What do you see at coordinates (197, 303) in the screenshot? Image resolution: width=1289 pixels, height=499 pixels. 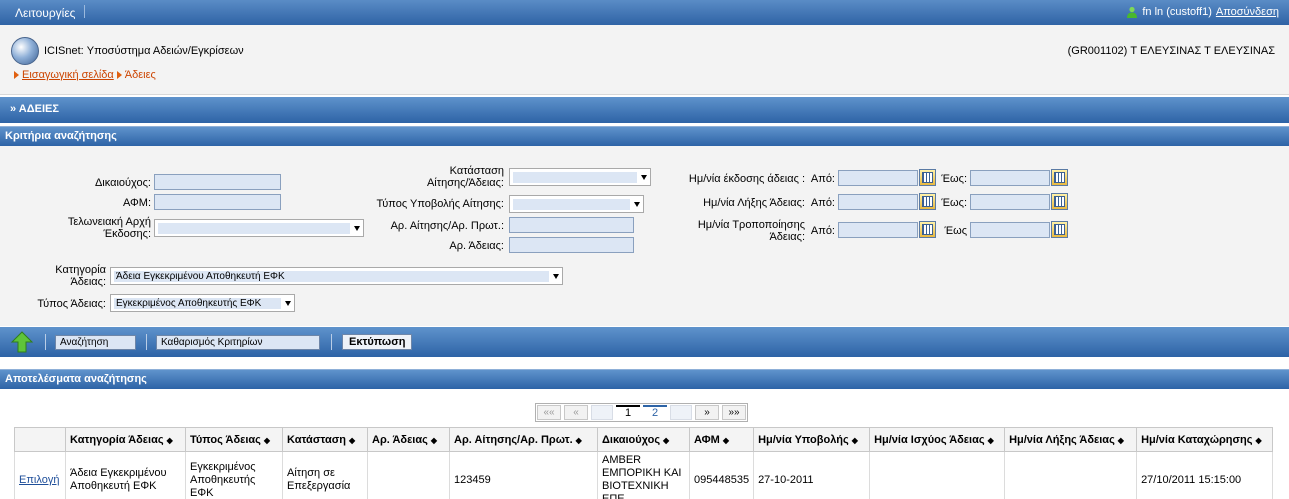 I see `license-type-selected-value: Εγκεκριμένος Αποθηκευτής ΕΦΚ` at bounding box center [197, 303].